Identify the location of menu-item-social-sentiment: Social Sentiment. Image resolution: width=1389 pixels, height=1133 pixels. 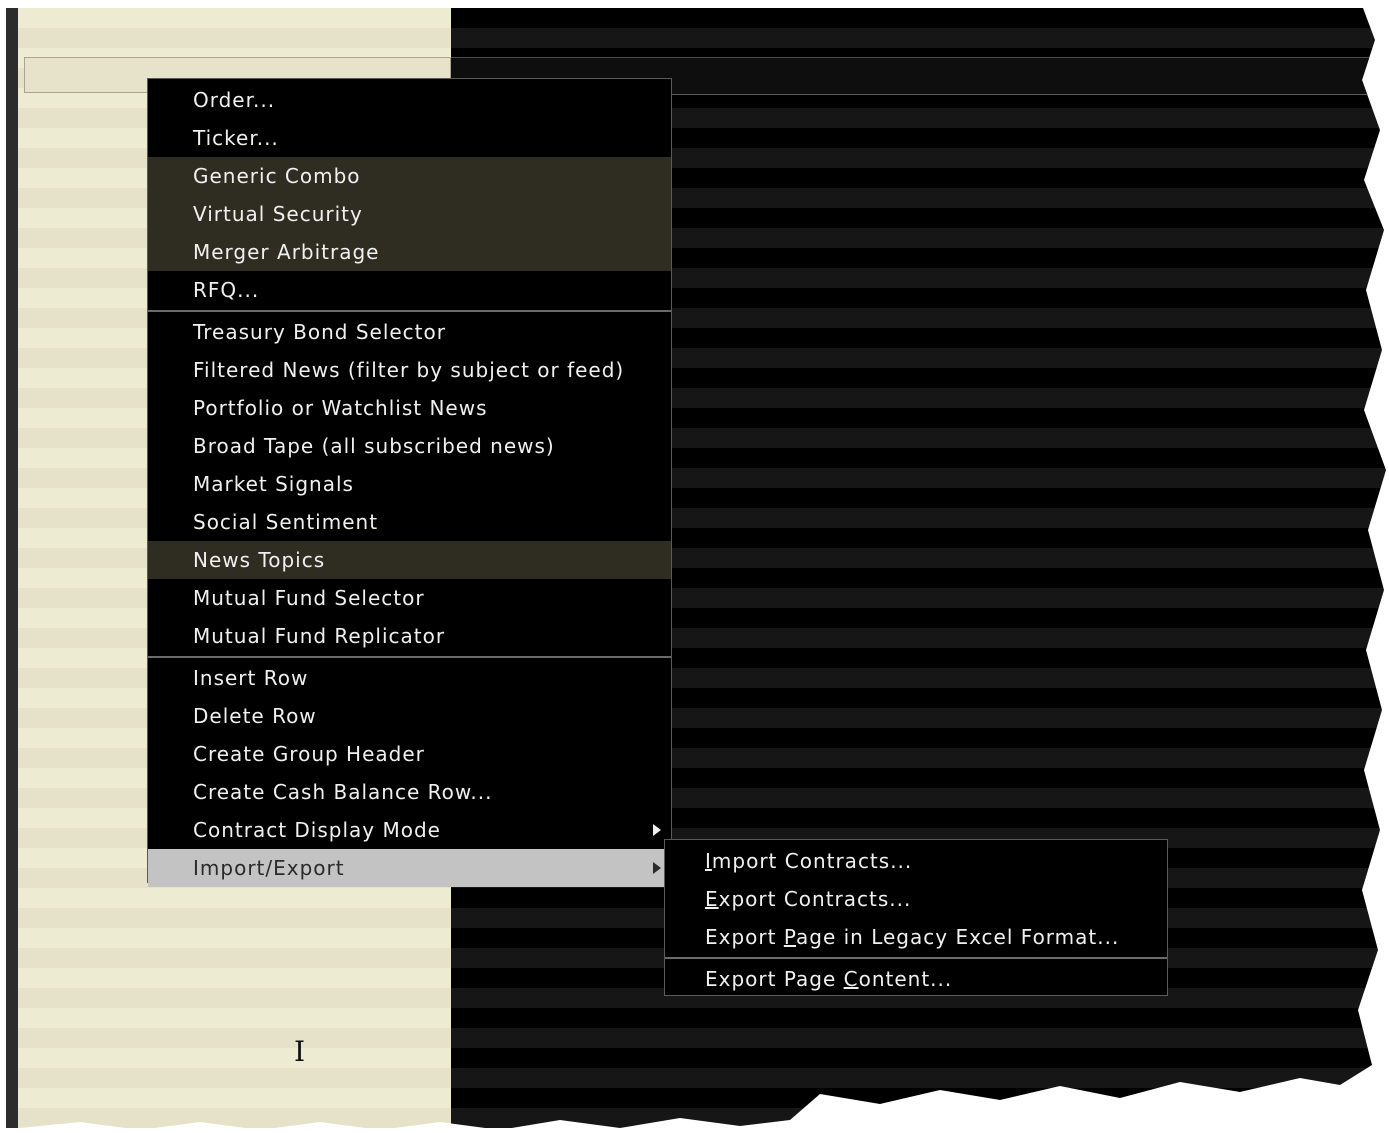
(409, 522).